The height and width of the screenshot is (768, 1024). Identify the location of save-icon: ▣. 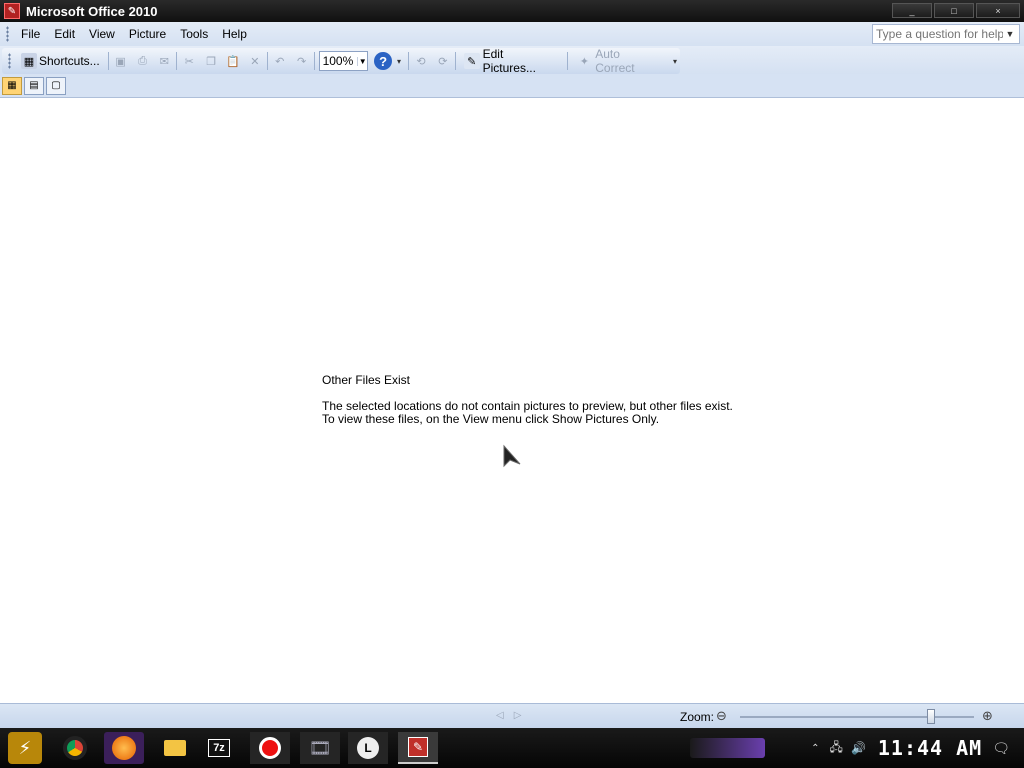
(121, 61).